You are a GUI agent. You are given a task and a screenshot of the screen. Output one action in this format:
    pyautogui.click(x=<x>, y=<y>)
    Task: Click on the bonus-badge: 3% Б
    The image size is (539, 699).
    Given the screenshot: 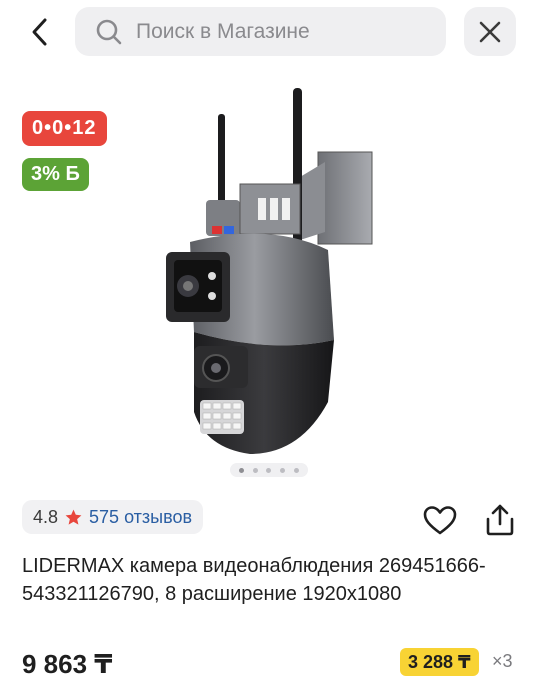 What is the action you would take?
    pyautogui.click(x=55, y=174)
    